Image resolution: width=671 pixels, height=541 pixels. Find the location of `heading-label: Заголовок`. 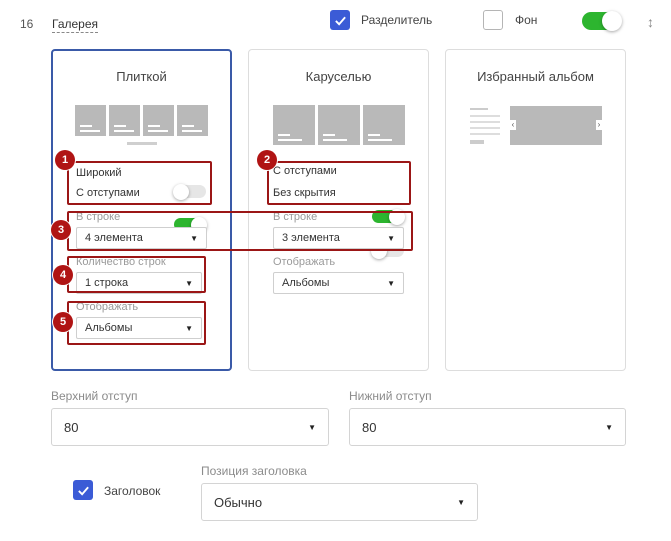

heading-label: Заголовок is located at coordinates (132, 491).